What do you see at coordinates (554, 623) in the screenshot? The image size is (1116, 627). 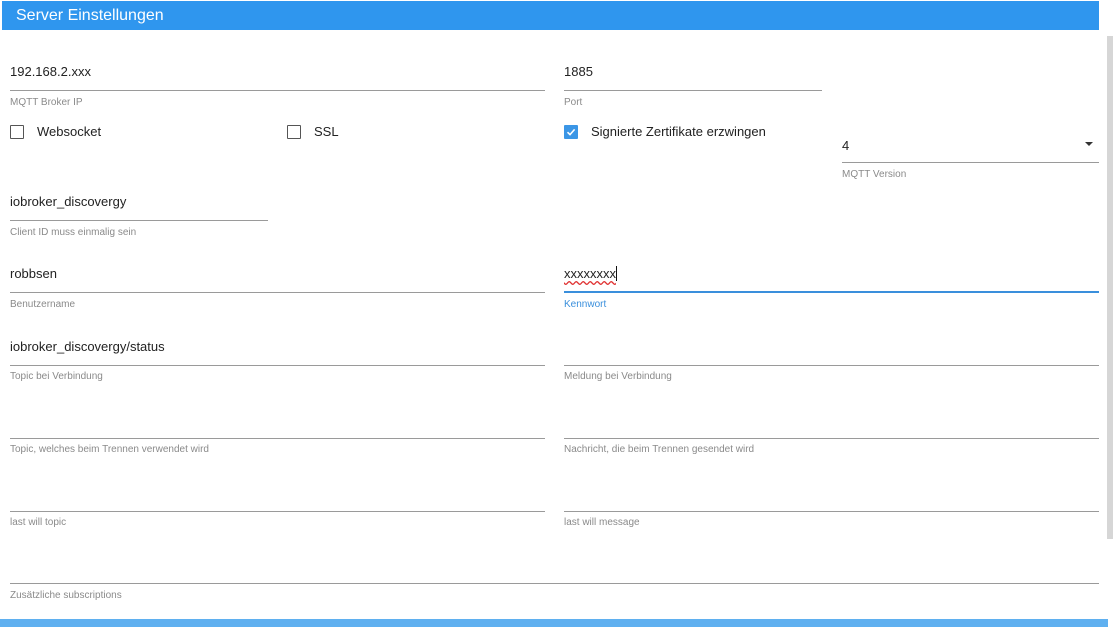 I see `bottom-bar` at bounding box center [554, 623].